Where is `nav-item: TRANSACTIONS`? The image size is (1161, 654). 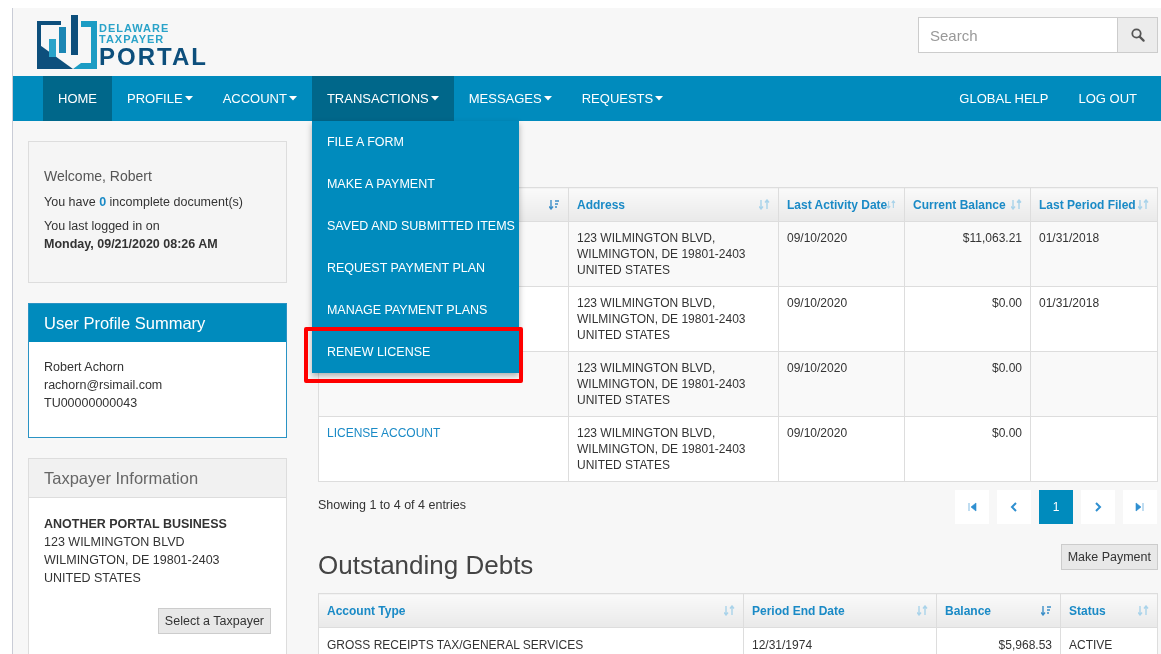
nav-item: TRANSACTIONS is located at coordinates (382, 98).